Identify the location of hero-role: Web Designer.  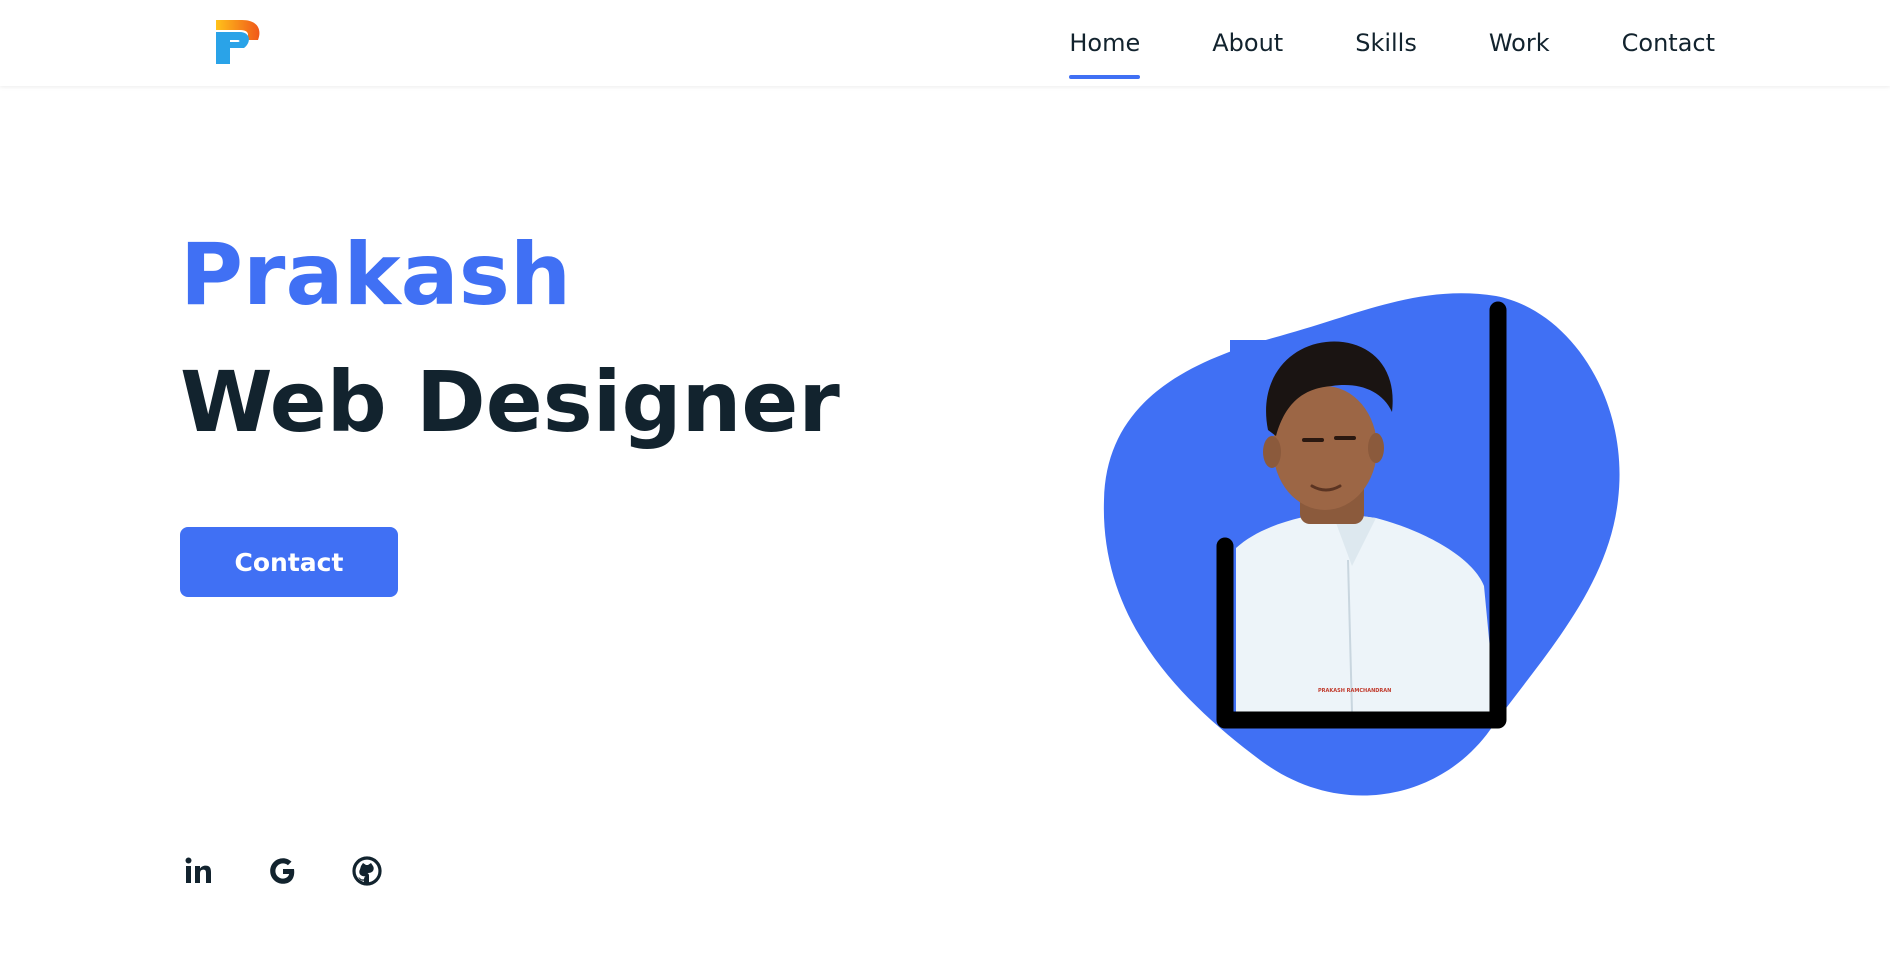
(510, 402).